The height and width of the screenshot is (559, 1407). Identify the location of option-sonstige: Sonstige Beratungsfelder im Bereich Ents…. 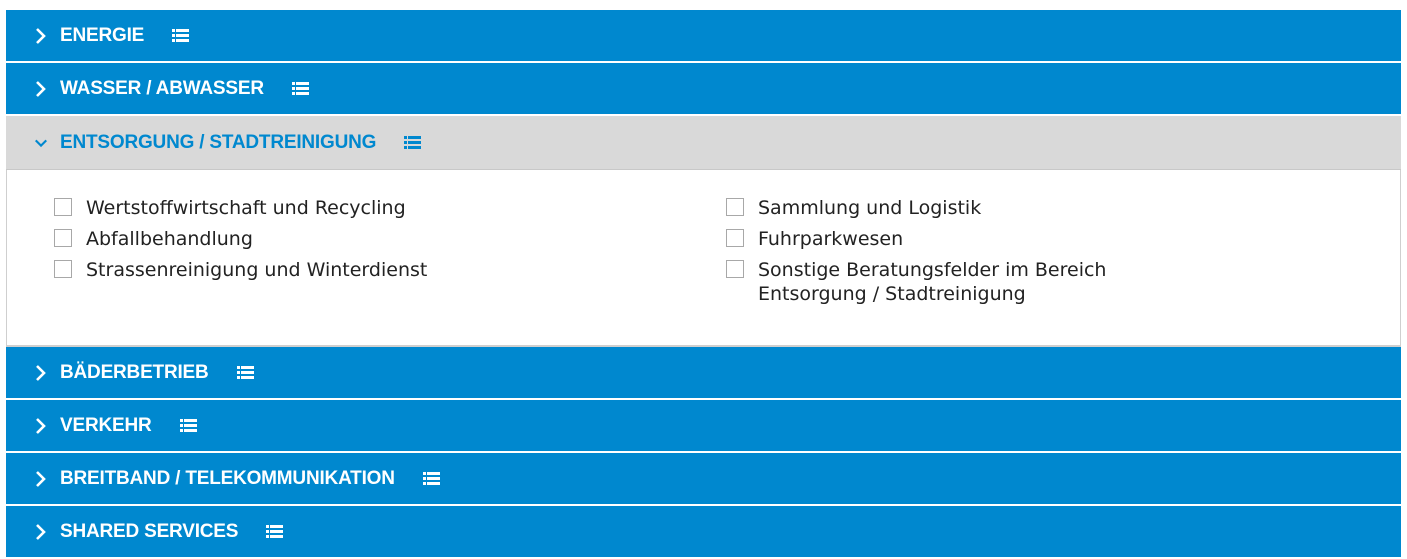
(952, 282).